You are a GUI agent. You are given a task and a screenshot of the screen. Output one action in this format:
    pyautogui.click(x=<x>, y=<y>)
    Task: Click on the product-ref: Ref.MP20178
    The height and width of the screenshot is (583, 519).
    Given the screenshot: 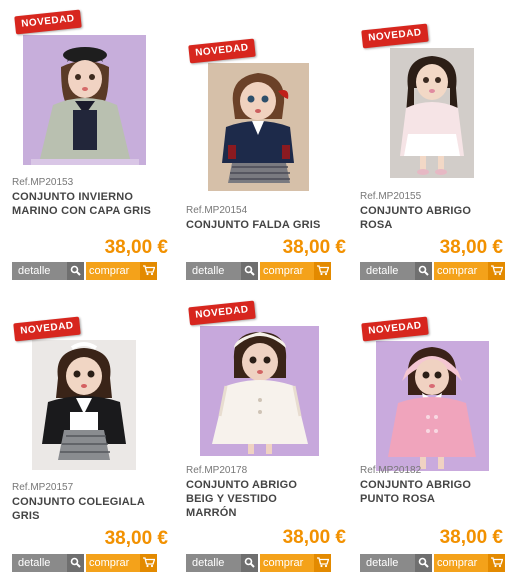 What is the action you would take?
    pyautogui.click(x=217, y=470)
    